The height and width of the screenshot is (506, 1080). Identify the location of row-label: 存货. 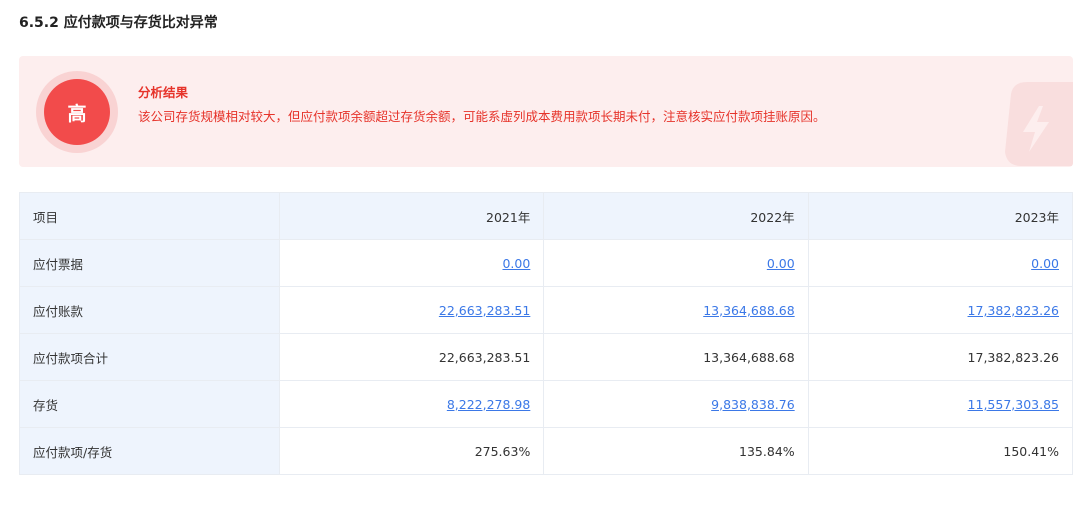
(149, 404).